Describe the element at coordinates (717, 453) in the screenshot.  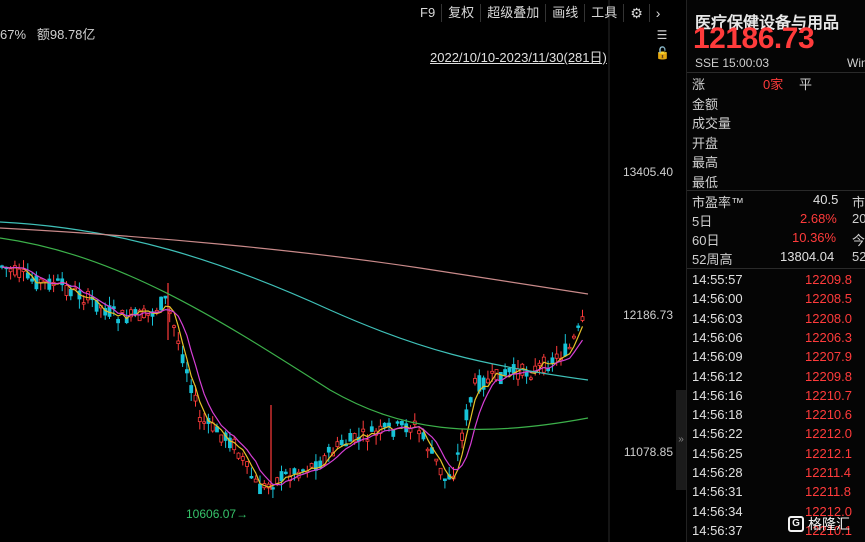
I see `tick-time: 14:56:25` at that location.